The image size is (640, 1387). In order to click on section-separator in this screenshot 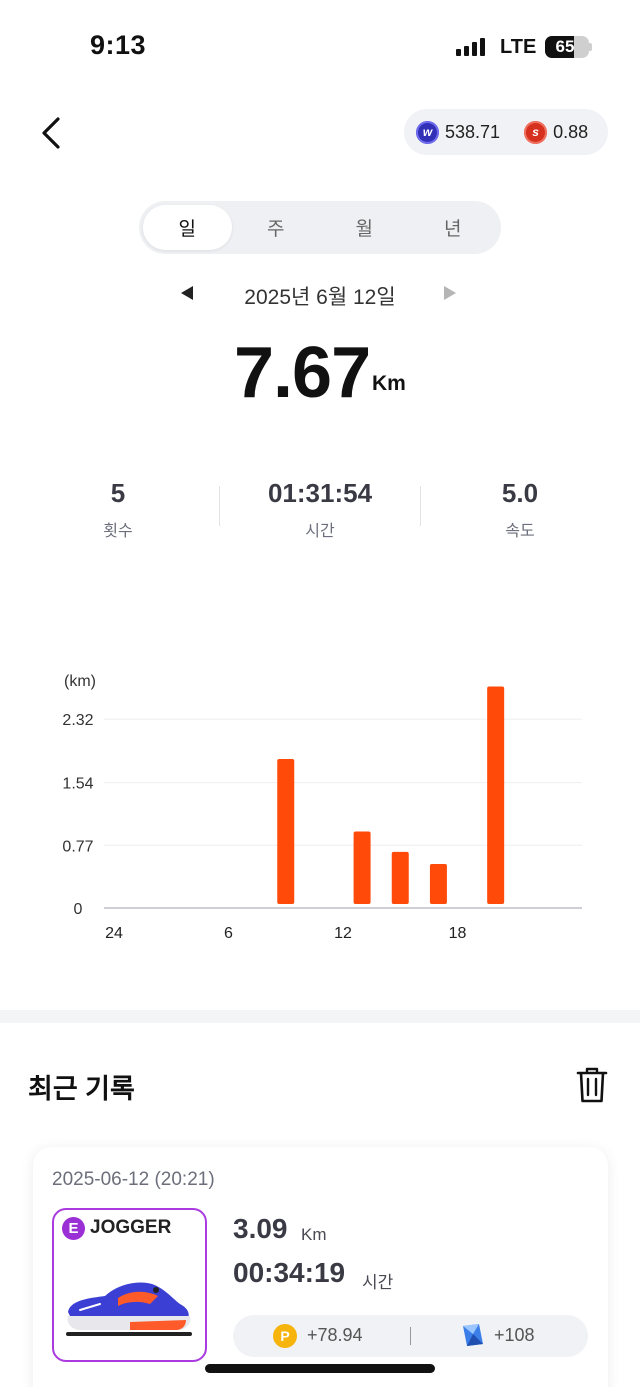, I will do `click(320, 1016)`.